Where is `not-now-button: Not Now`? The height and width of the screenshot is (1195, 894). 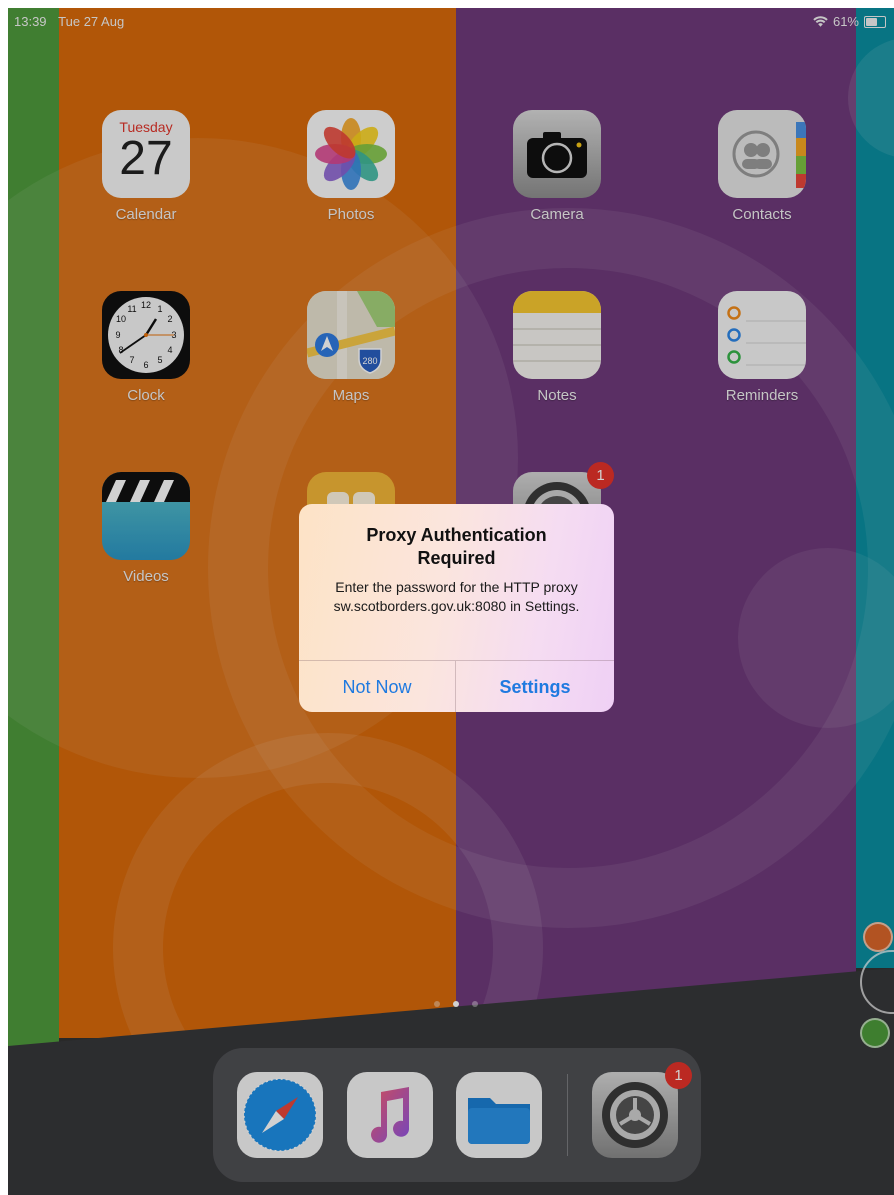
not-now-button: Not Now is located at coordinates (377, 686).